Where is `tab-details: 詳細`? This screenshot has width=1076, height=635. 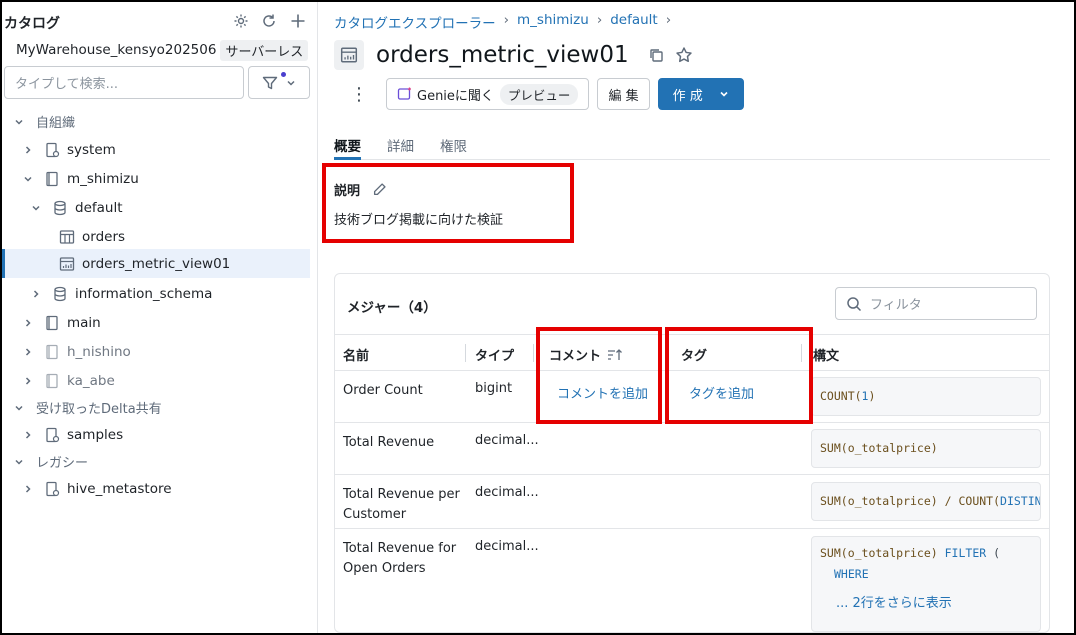
tab-details: 詳細 is located at coordinates (400, 146).